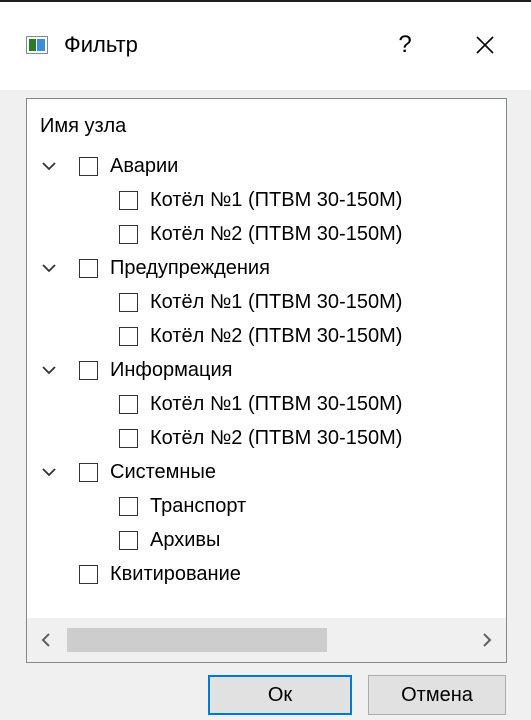 The width and height of the screenshot is (531, 720). I want to click on tree-item-label: Системные, so click(163, 472).